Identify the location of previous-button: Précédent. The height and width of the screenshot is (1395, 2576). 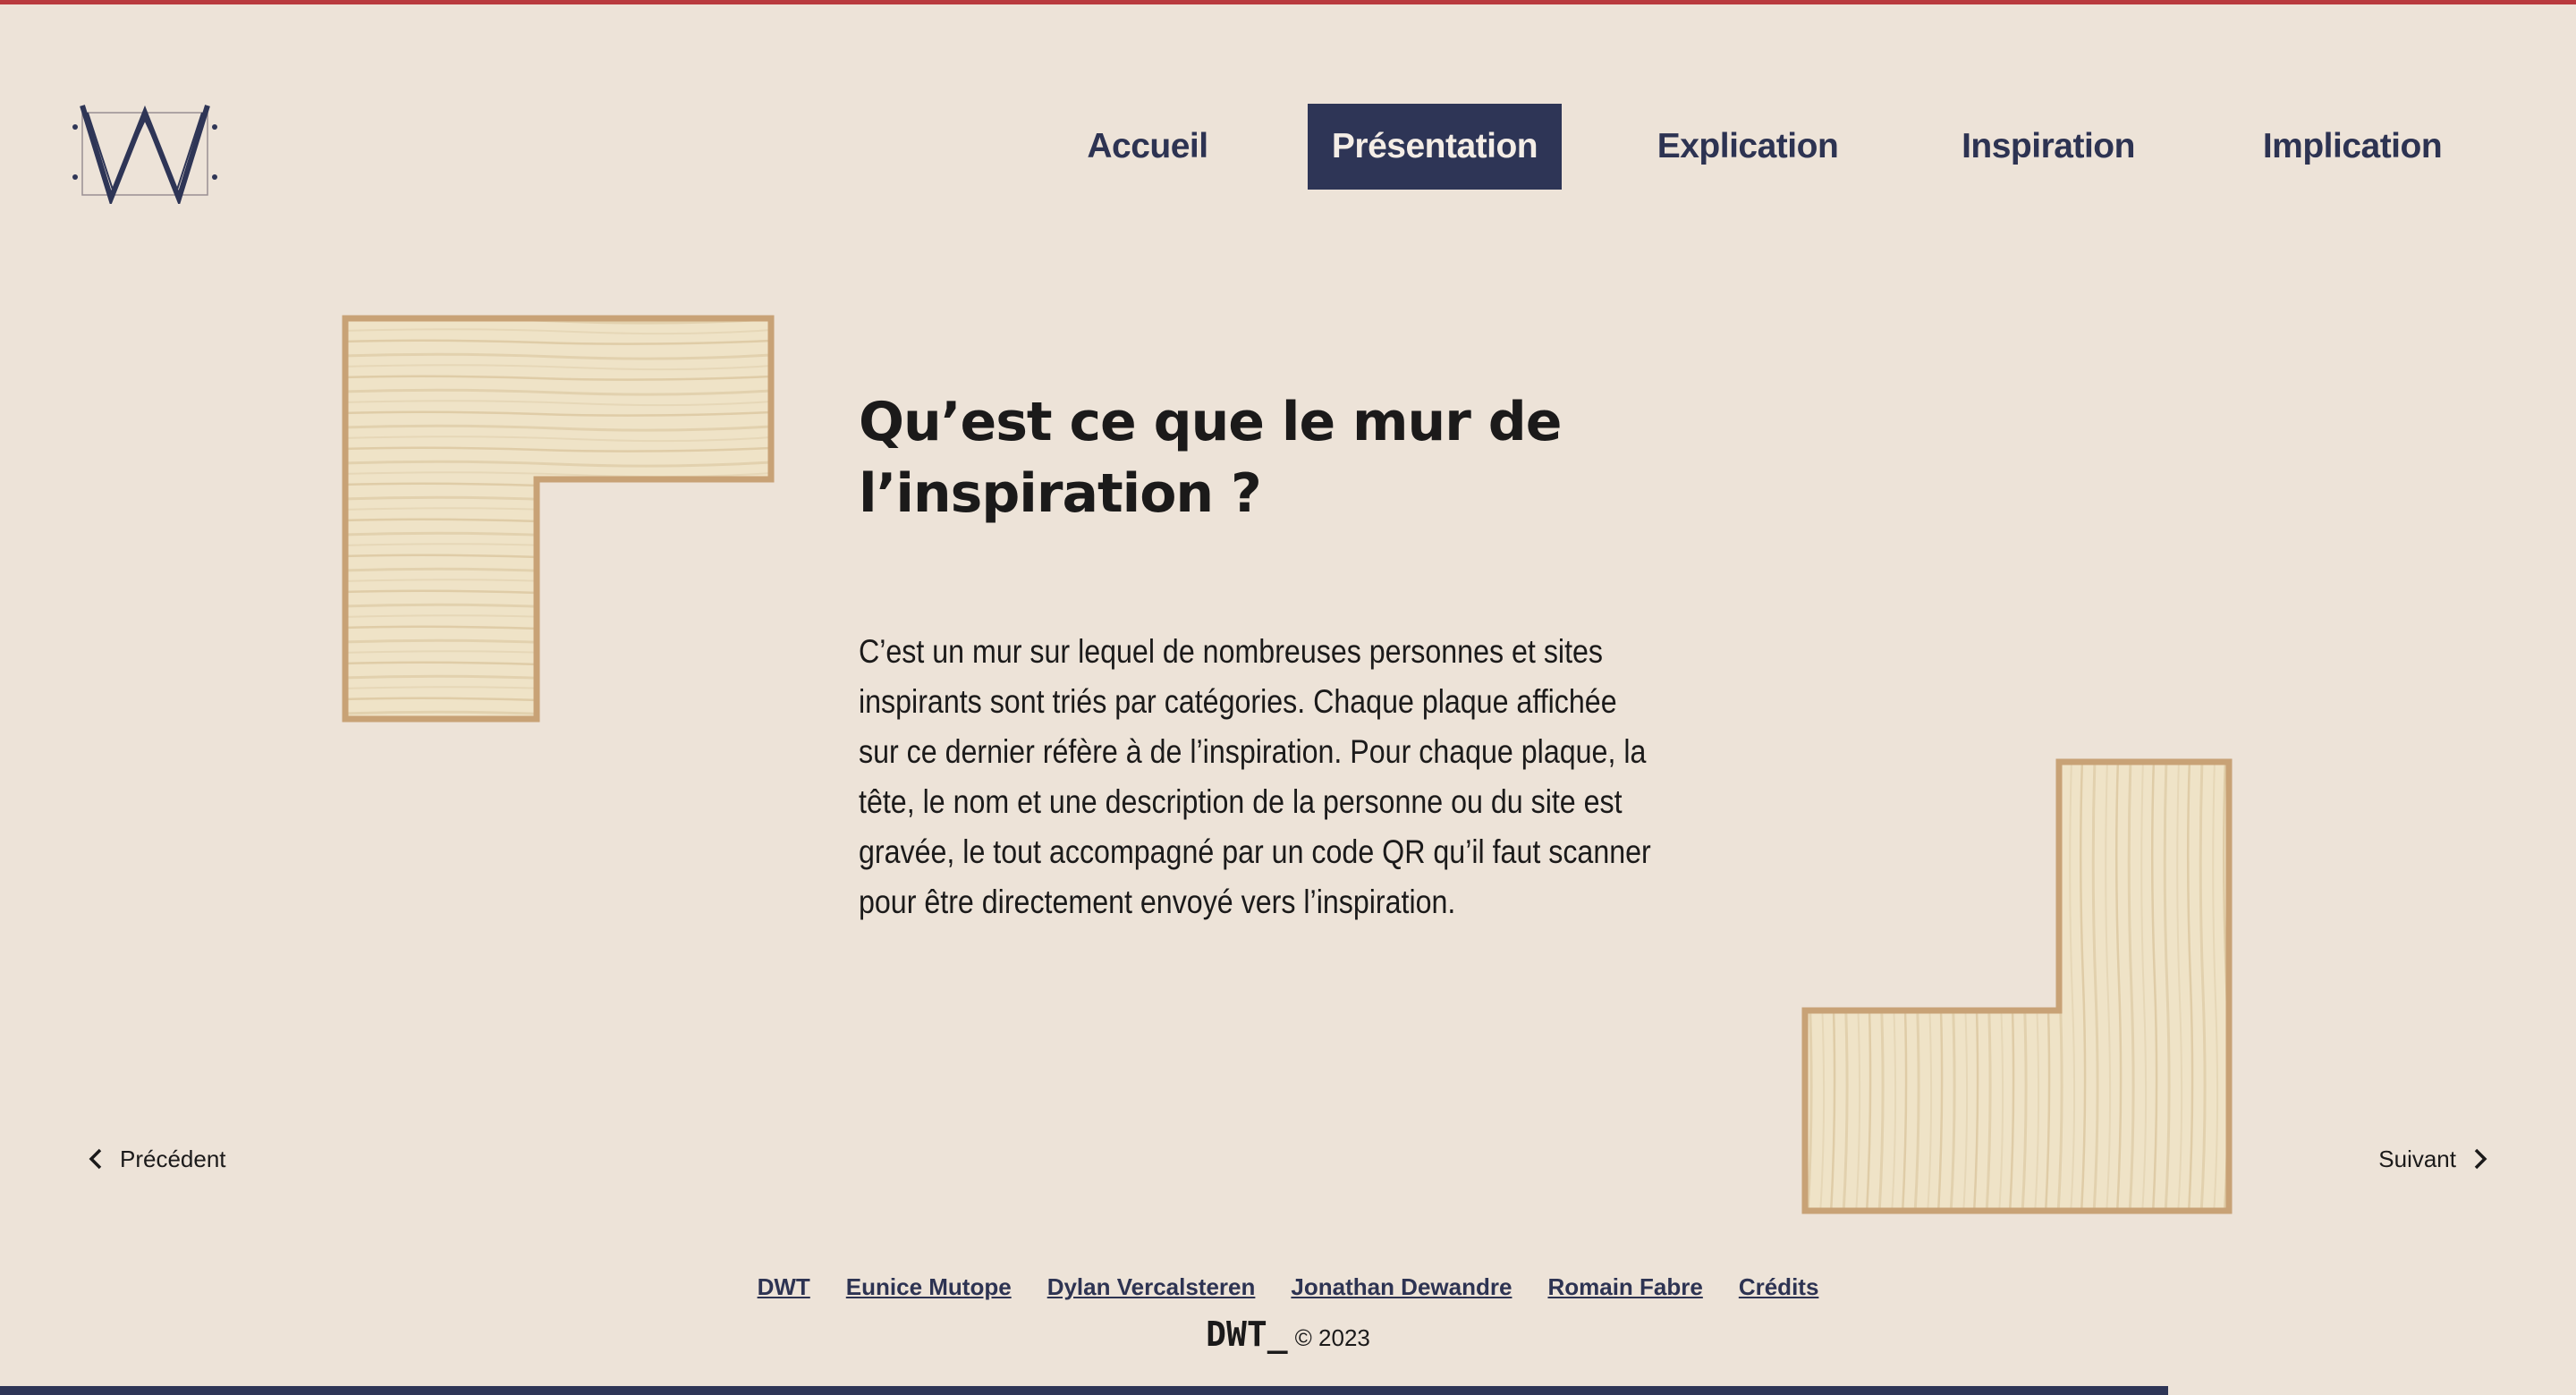
(156, 1159).